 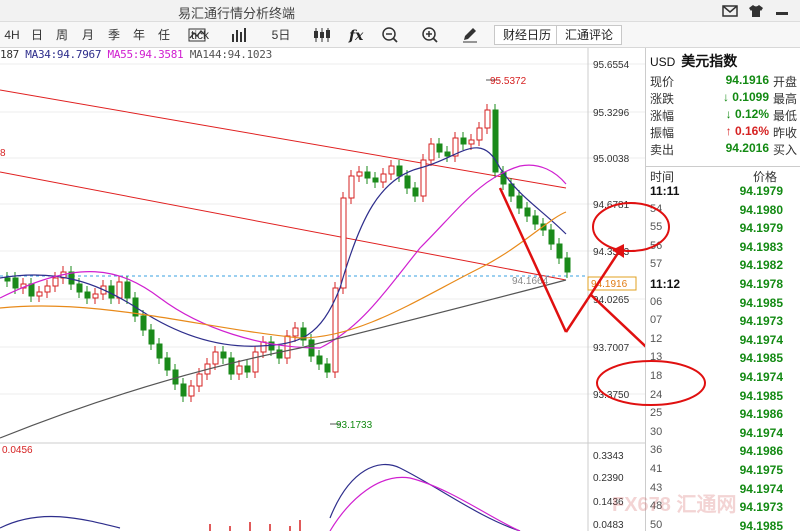 I want to click on minimize-icon, so click(x=782, y=11).